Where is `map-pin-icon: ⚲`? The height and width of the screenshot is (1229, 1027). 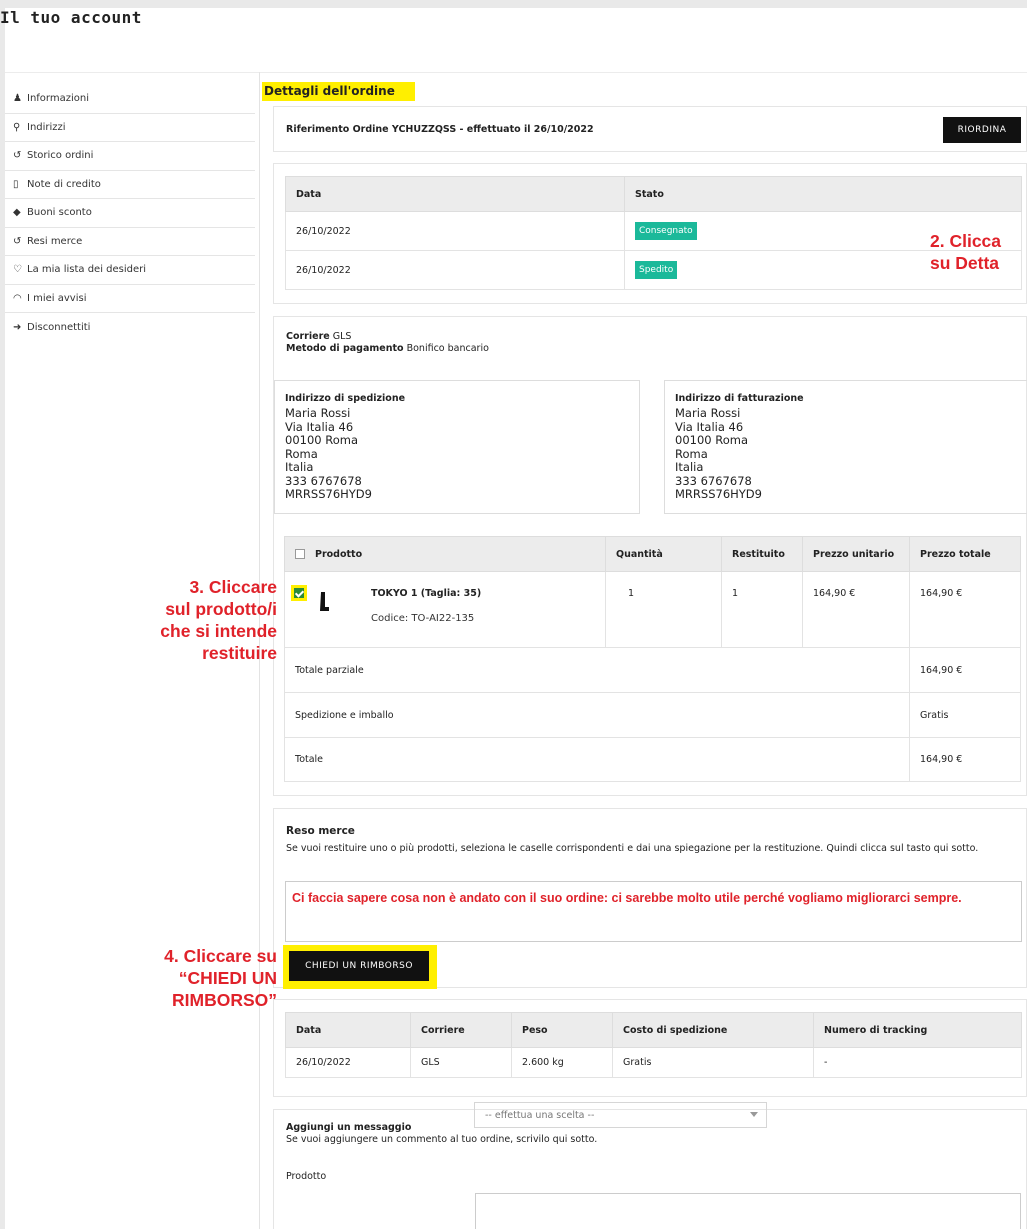
map-pin-icon: ⚲ is located at coordinates (17, 127).